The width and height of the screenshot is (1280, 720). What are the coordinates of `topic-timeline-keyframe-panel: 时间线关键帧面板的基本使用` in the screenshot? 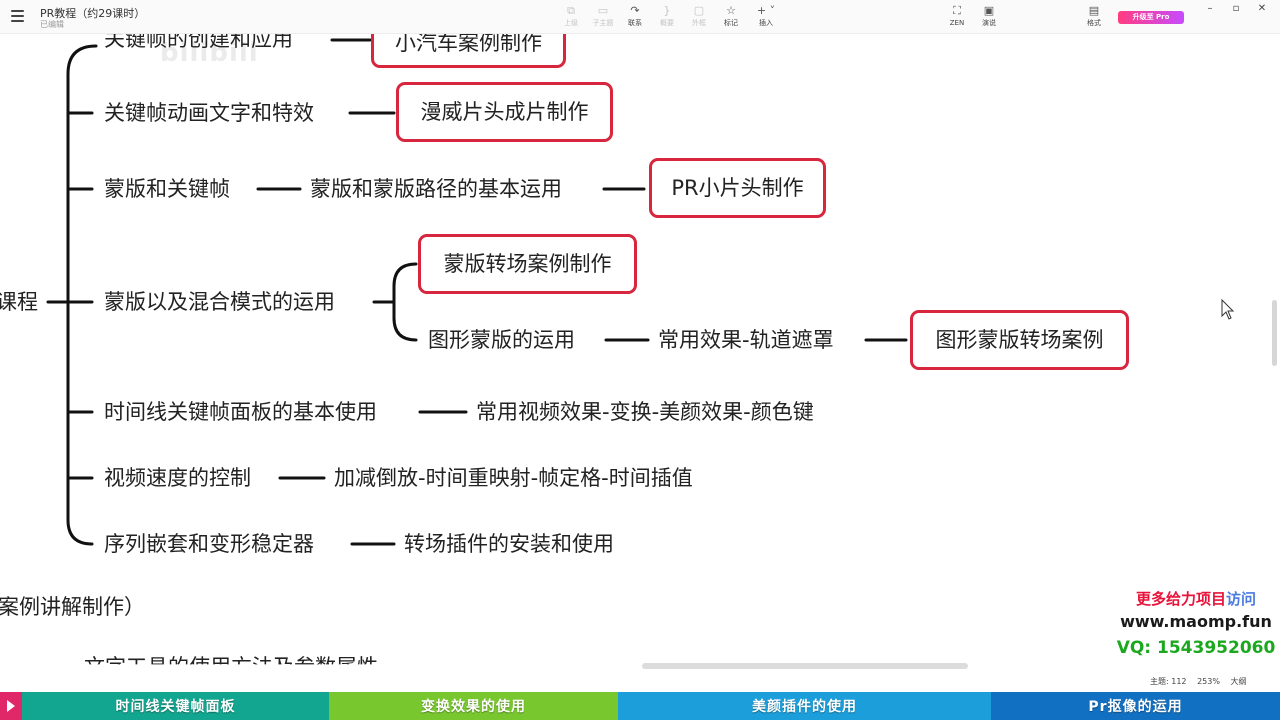 It's located at (240, 412).